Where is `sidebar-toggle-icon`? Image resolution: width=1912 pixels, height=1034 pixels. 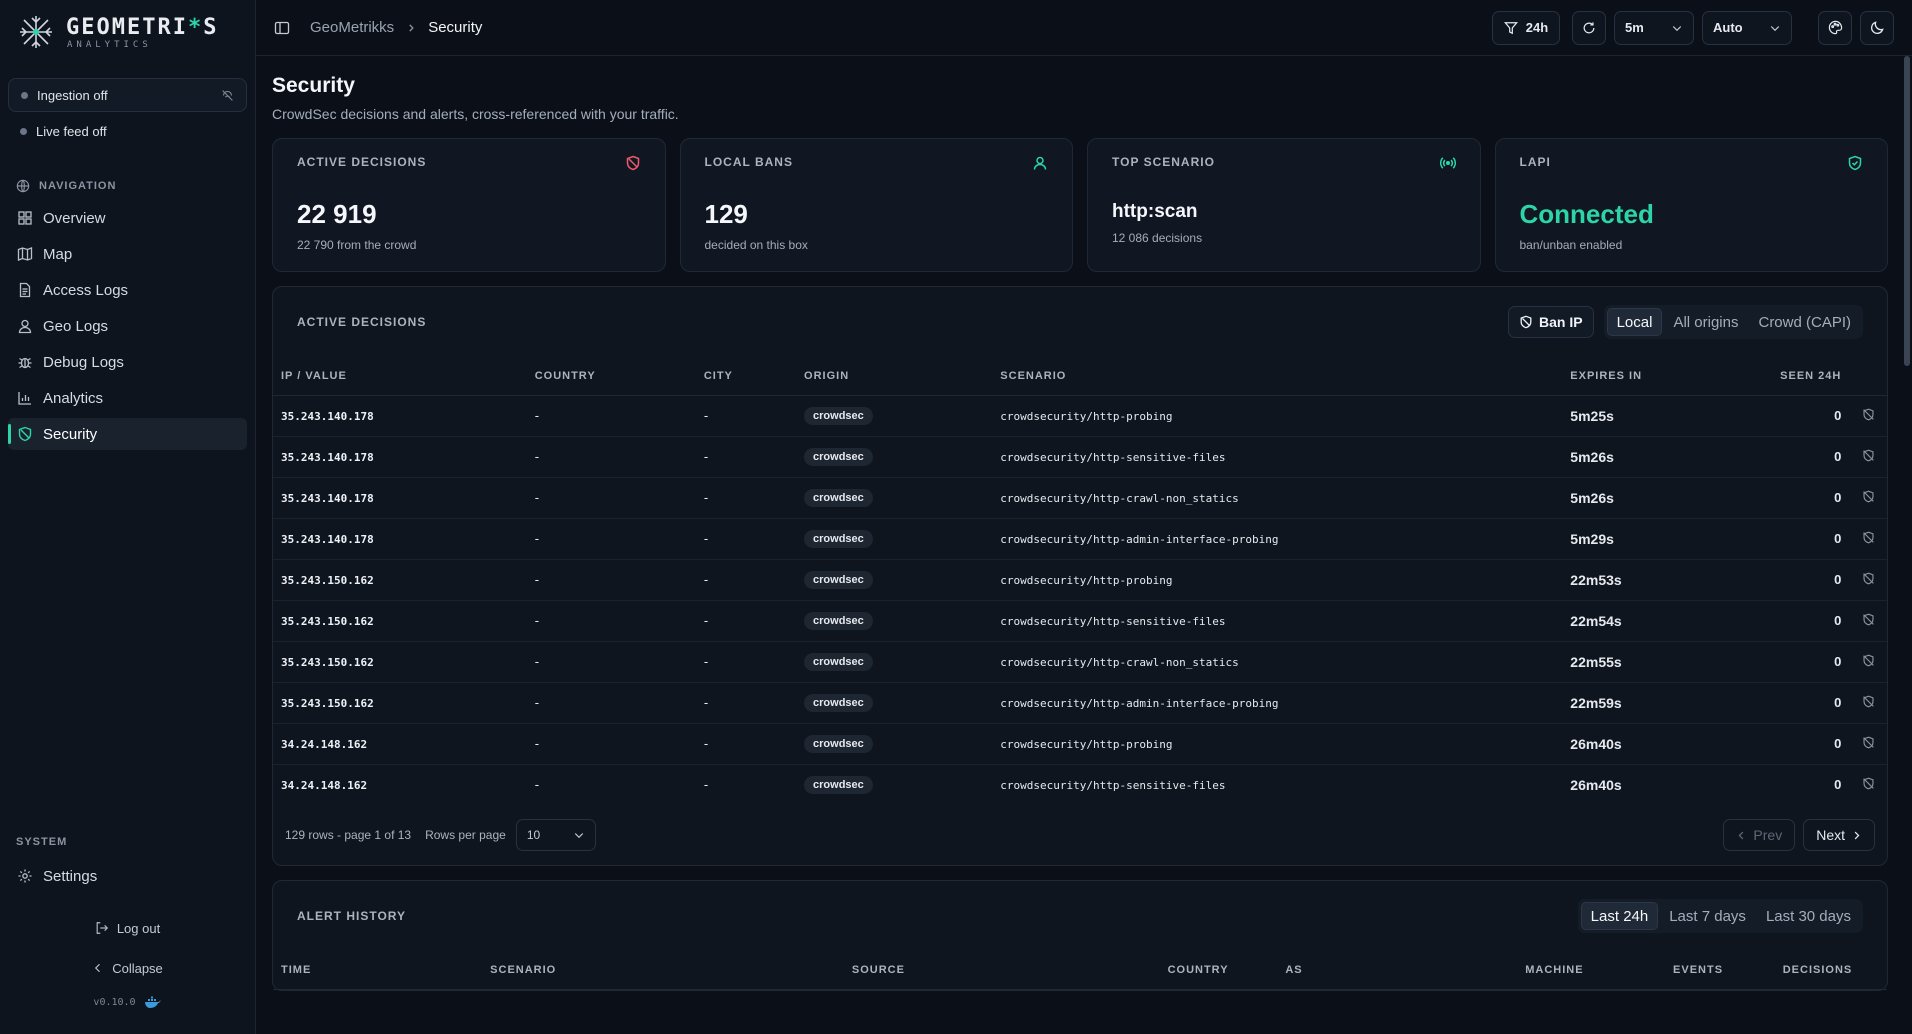
sidebar-toggle-icon is located at coordinates (282, 28).